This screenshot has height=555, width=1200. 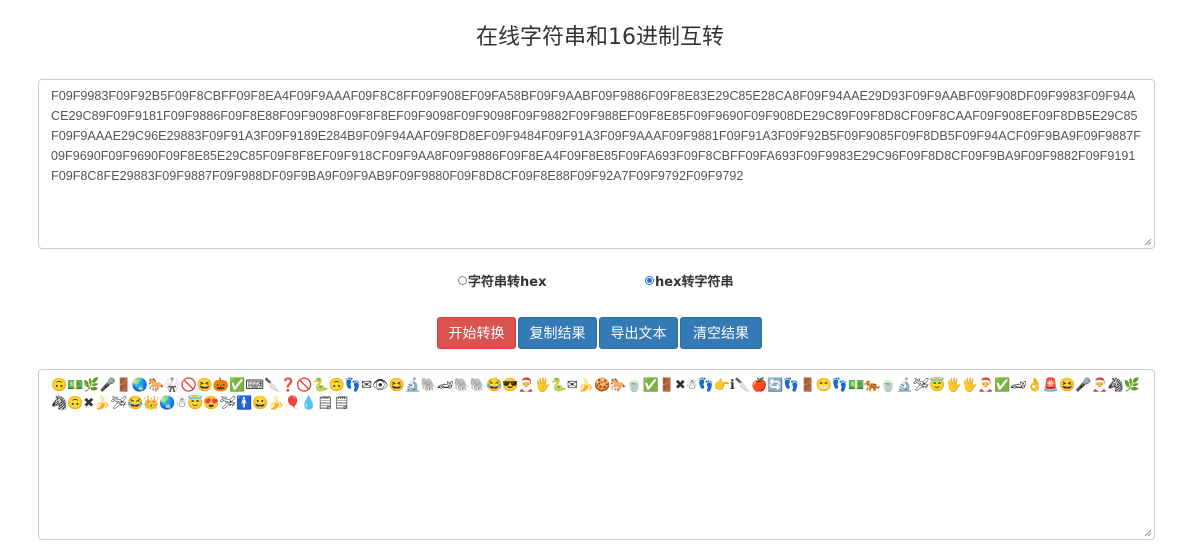 I want to click on radio-str-to-hex-label: 字符串转hex, so click(x=507, y=282).